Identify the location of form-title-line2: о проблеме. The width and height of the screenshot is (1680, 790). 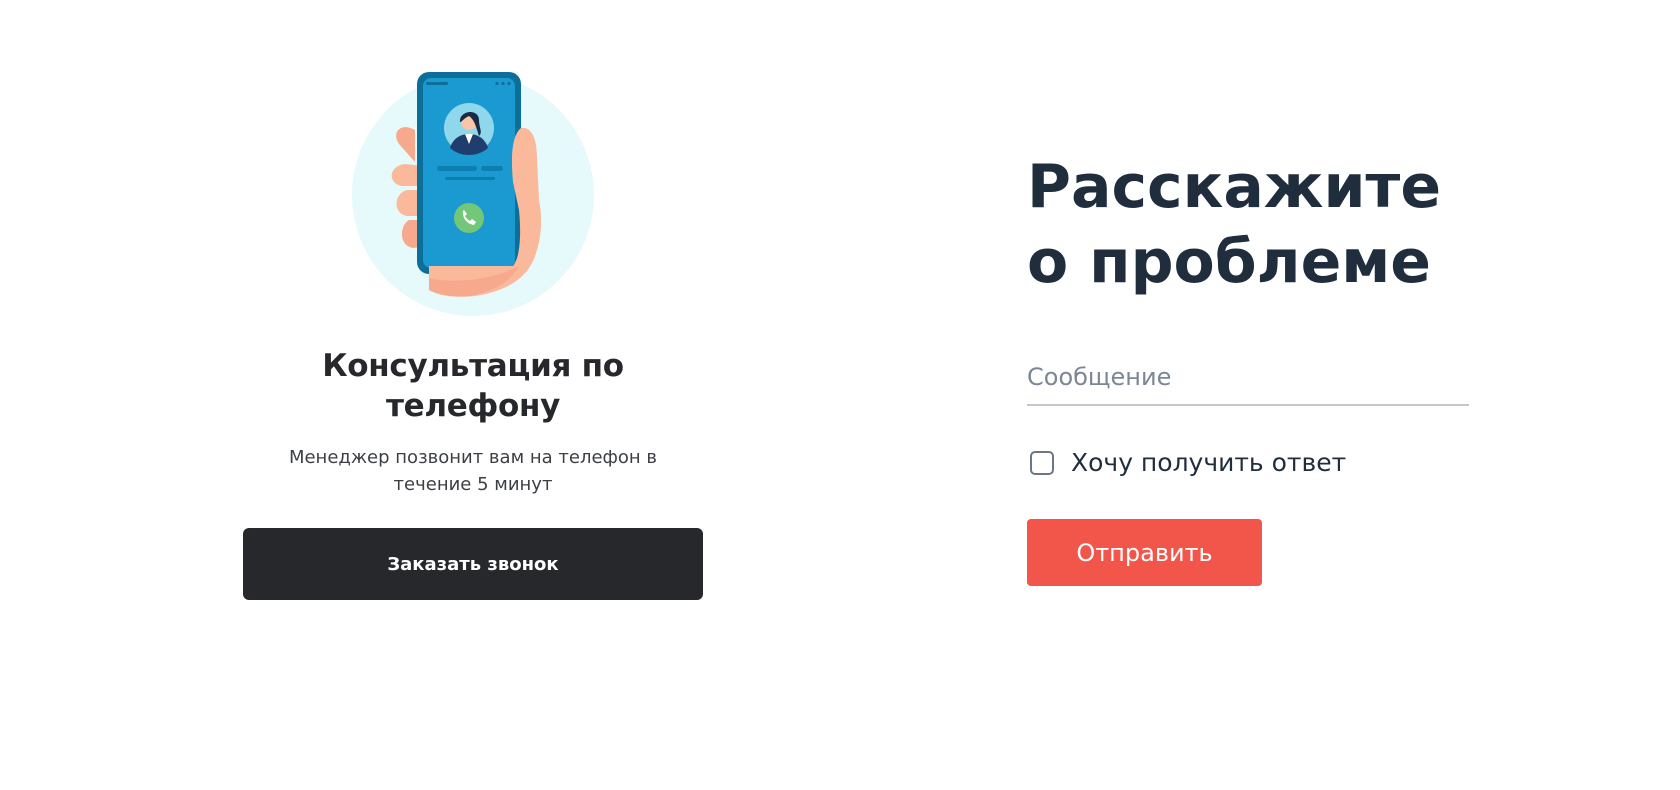
(1229, 262).